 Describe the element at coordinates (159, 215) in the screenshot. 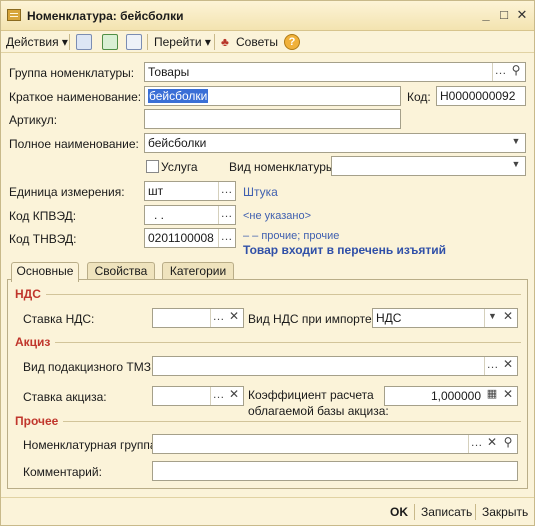

I see `kpved-value: . .` at that location.